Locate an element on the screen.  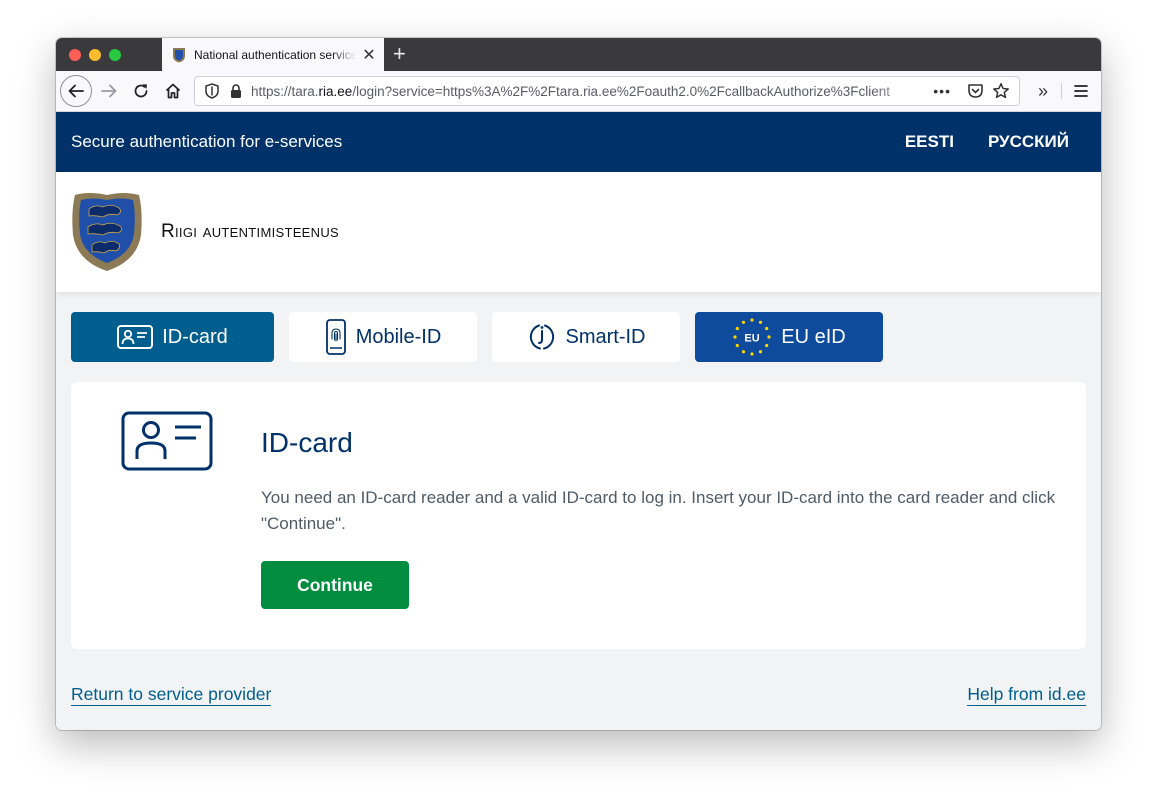
forward-button is located at coordinates (109, 91).